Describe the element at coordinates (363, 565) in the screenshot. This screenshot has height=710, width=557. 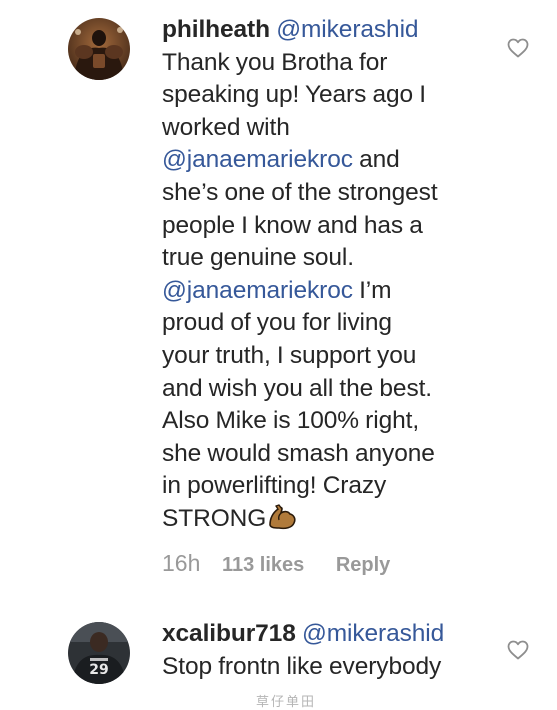
I see `reply-button: Reply` at that location.